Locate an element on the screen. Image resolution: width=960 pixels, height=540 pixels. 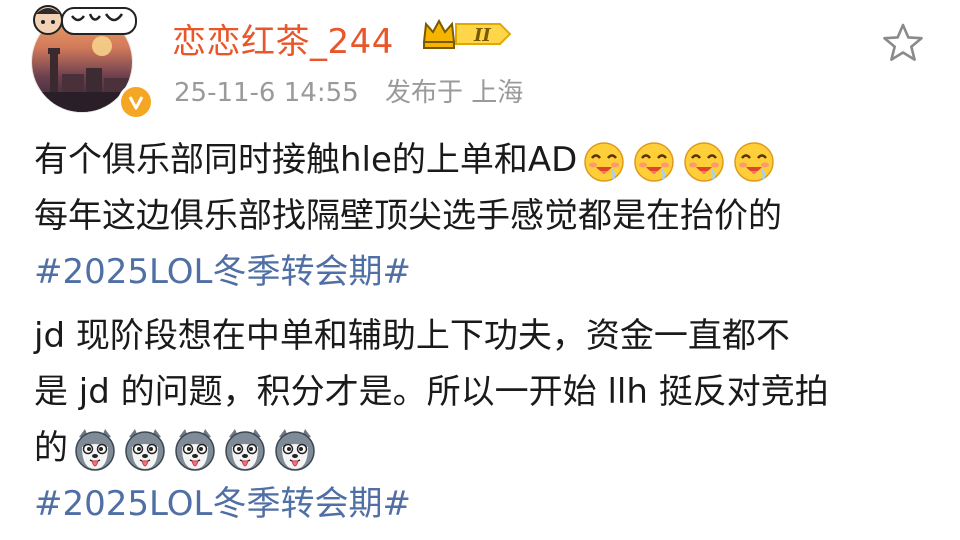
timestamp: 25-11-6 14:55 is located at coordinates (266, 93).